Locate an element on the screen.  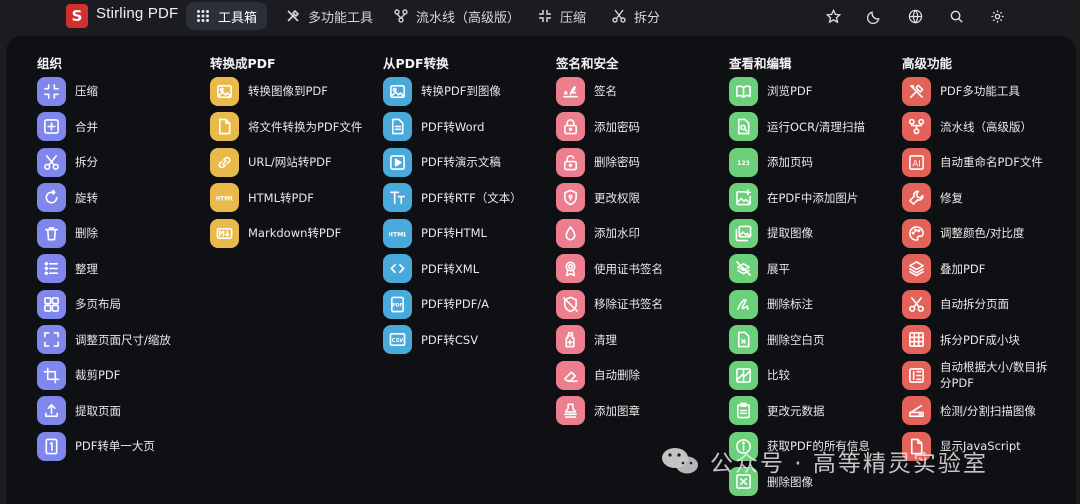
add-image-icon is located at coordinates (743, 197).